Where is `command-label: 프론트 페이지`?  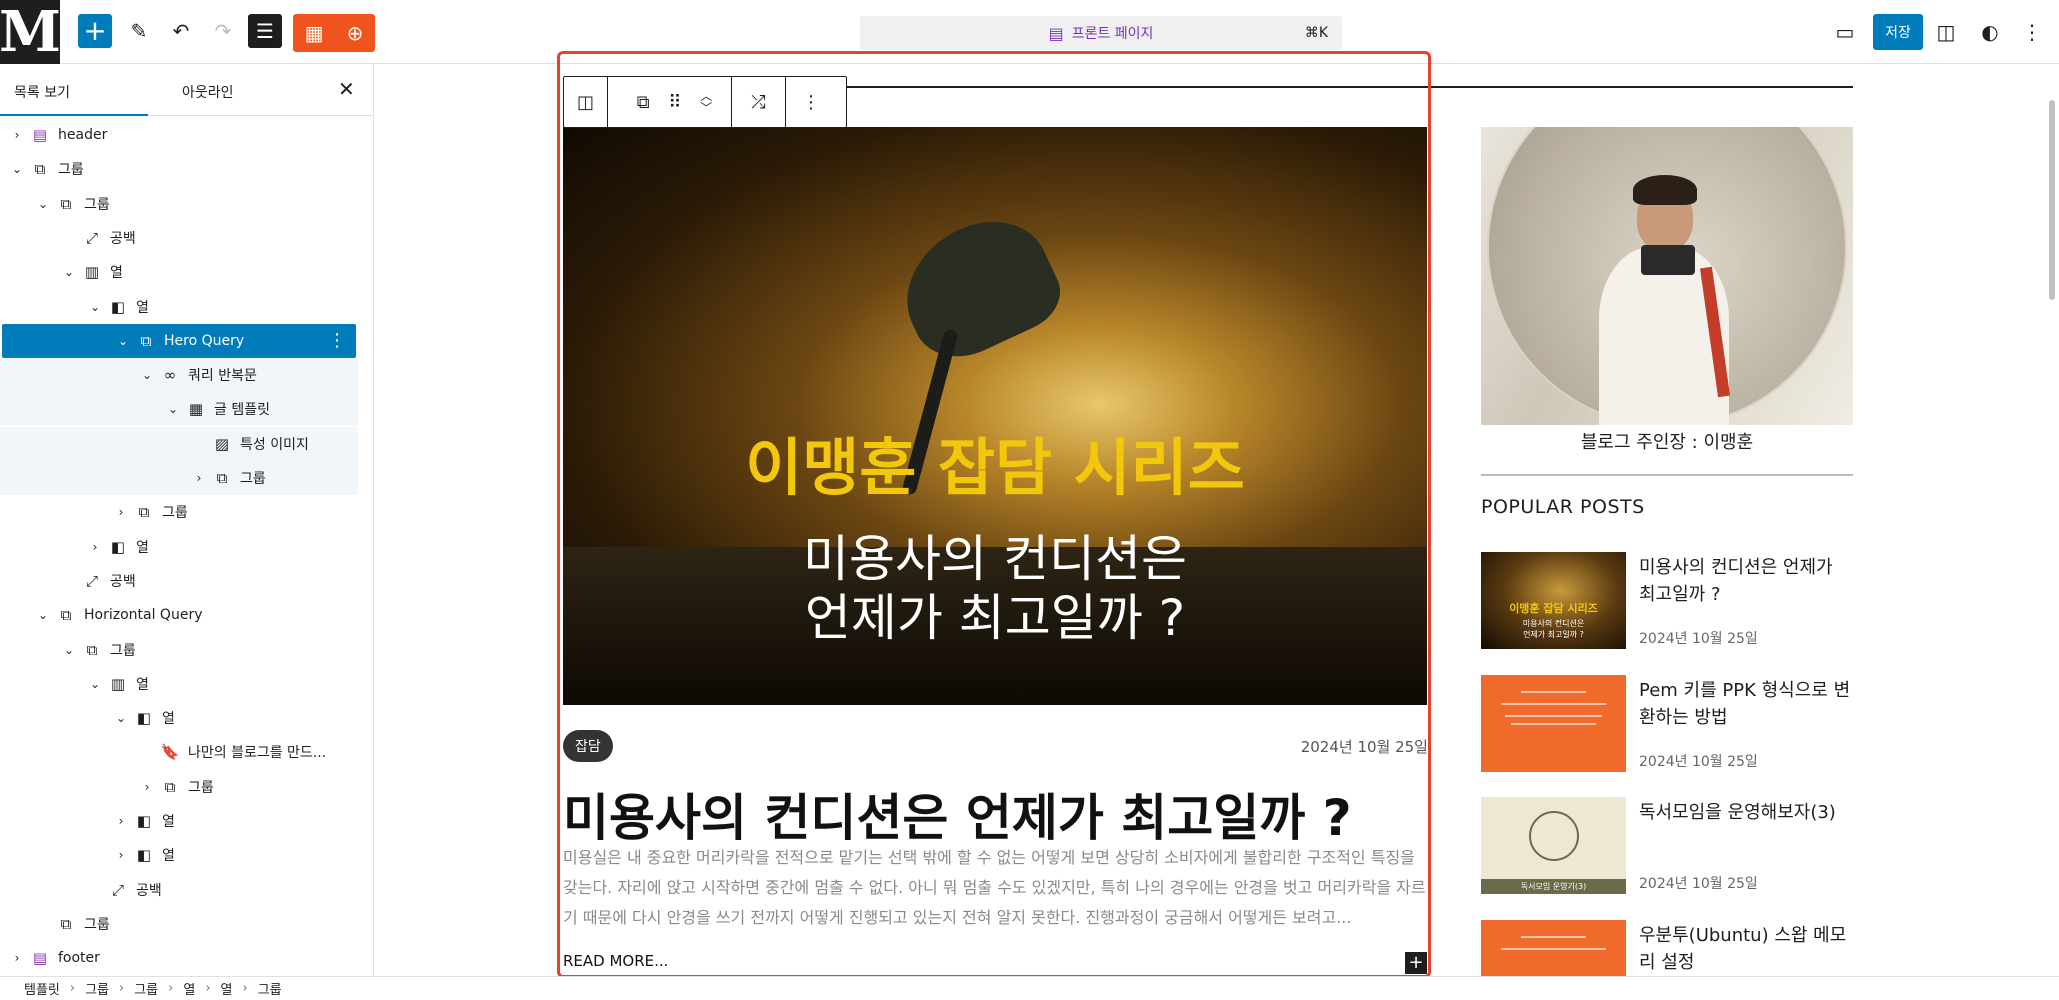
command-label: 프론트 페이지 is located at coordinates (1112, 34).